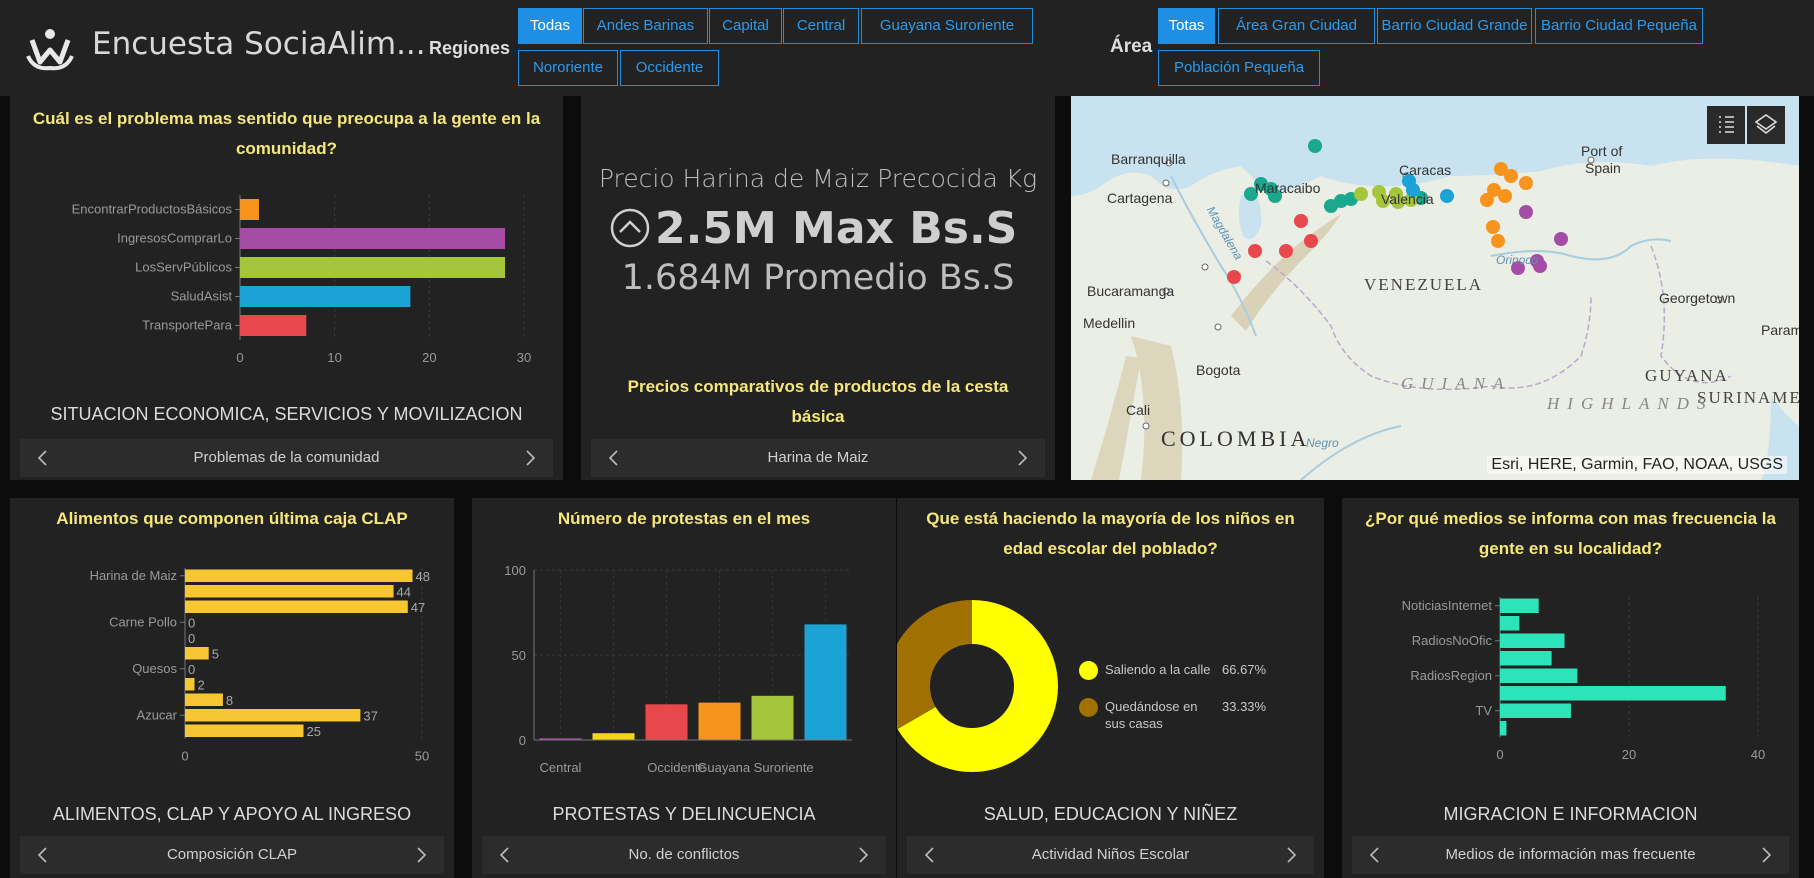 This screenshot has height=878, width=1814. Describe the element at coordinates (519, 655) in the screenshot. I see `y-tick-label: 50` at that location.